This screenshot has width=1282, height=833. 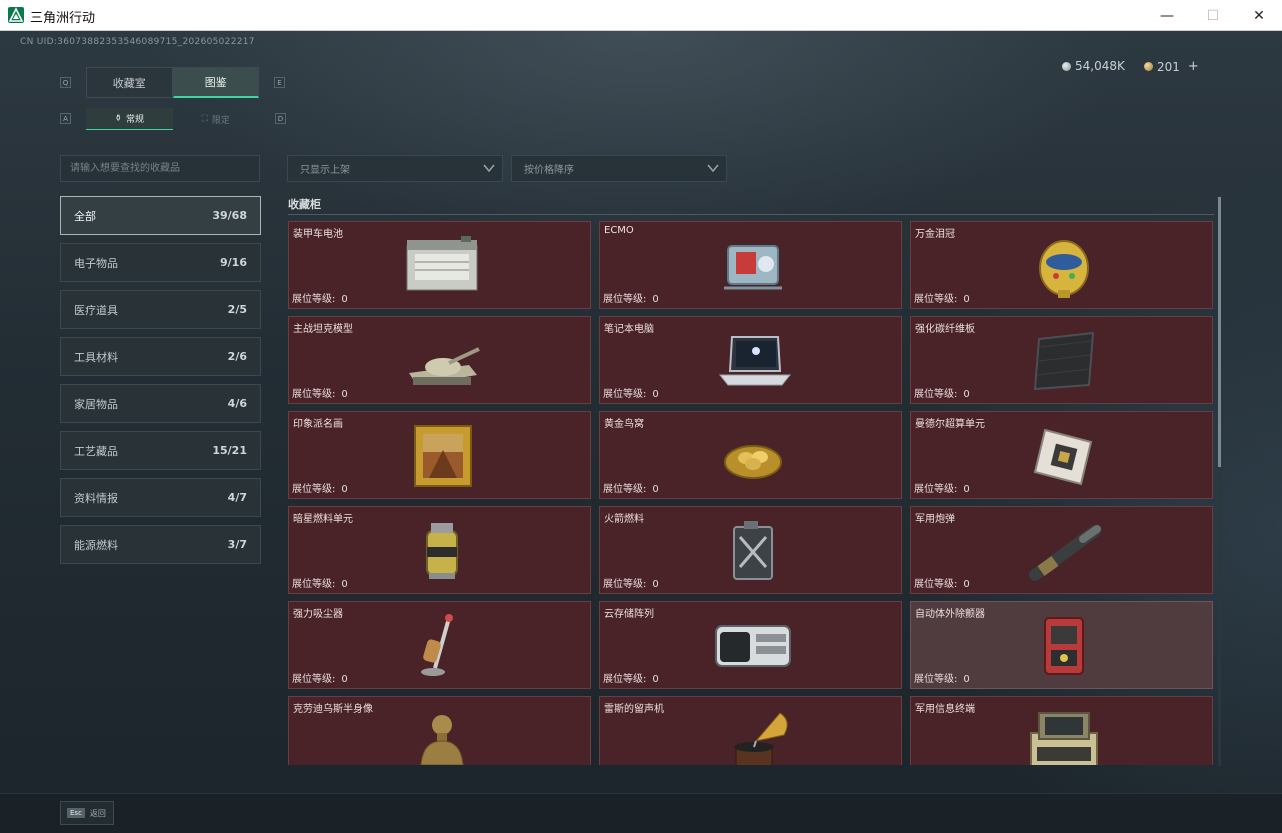 I want to click on sub-tabs: ⚱ 常规 ⛶ 限定, so click(x=172, y=119).